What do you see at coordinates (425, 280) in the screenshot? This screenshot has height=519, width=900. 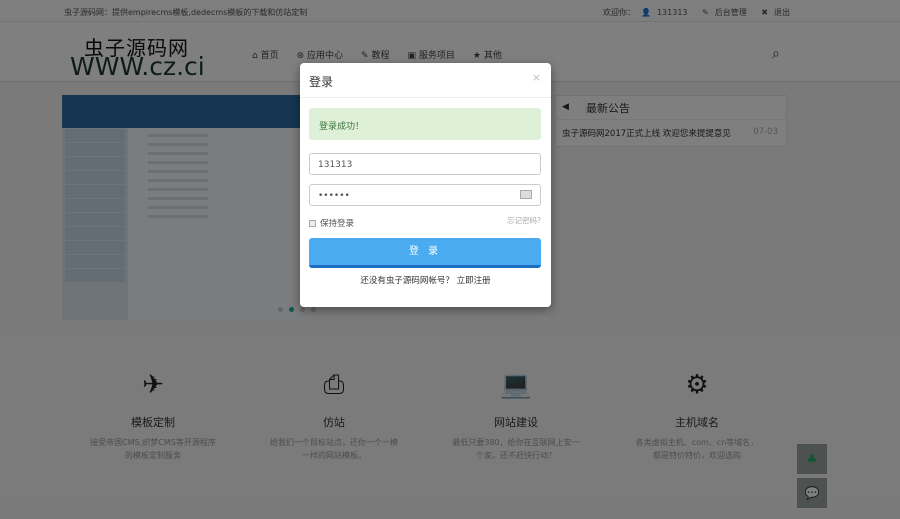 I see `register-link: 还没有虫子源码网帐号？ 立即注册` at bounding box center [425, 280].